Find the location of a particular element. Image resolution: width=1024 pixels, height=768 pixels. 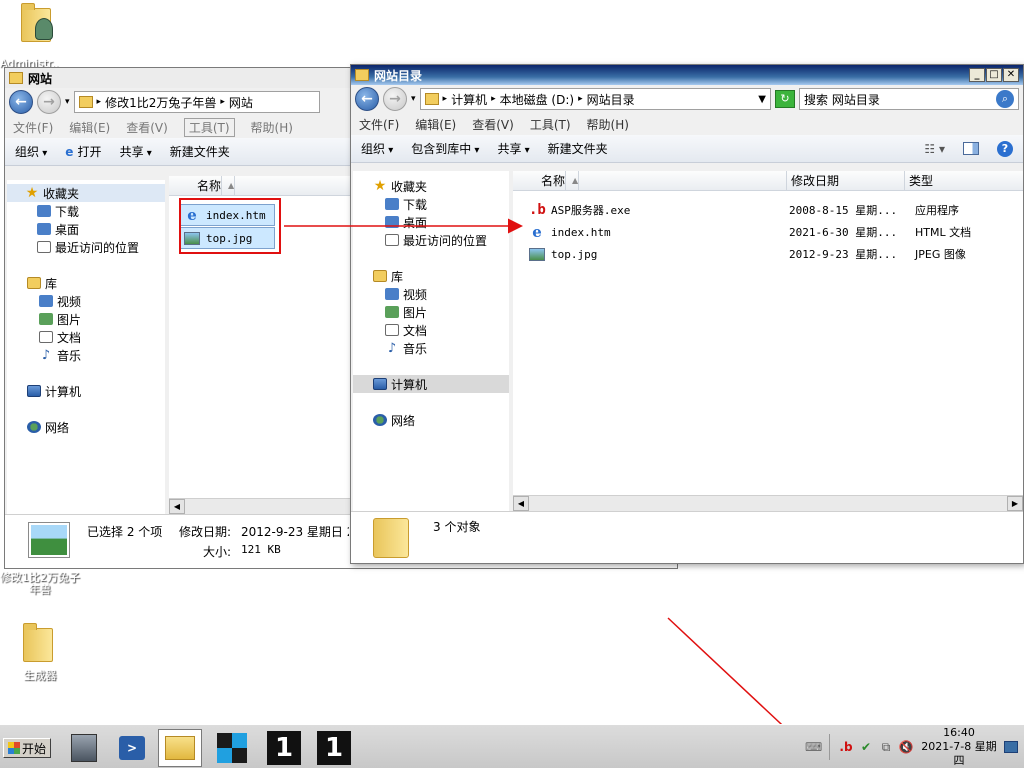

taskbar-powershell: > is located at coordinates (132, 748).